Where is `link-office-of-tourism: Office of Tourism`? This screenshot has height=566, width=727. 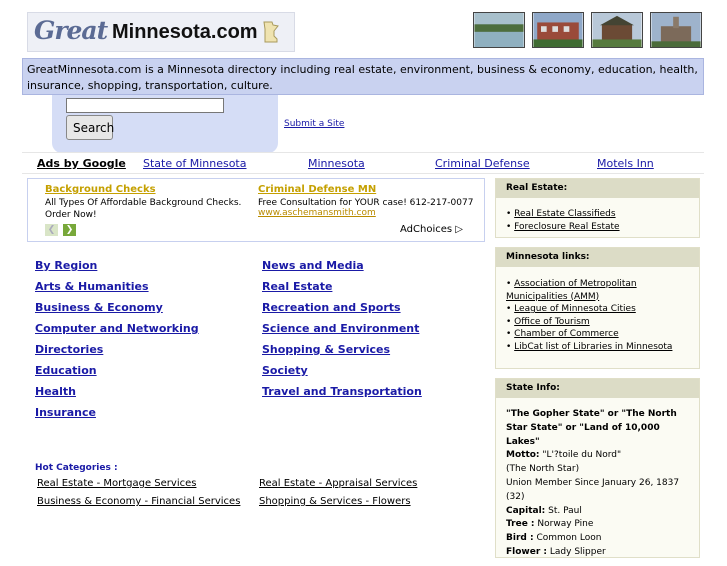 link-office-of-tourism: Office of Tourism is located at coordinates (552, 322).